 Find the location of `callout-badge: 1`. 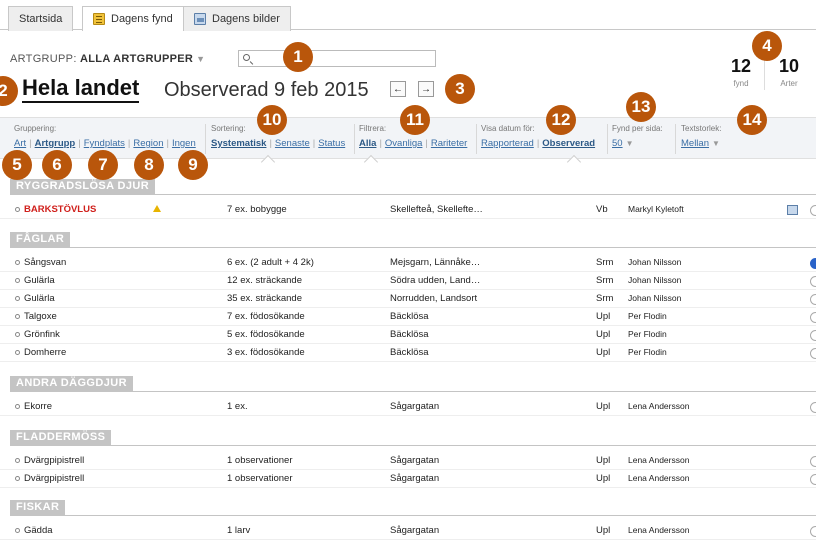

callout-badge: 1 is located at coordinates (298, 57).